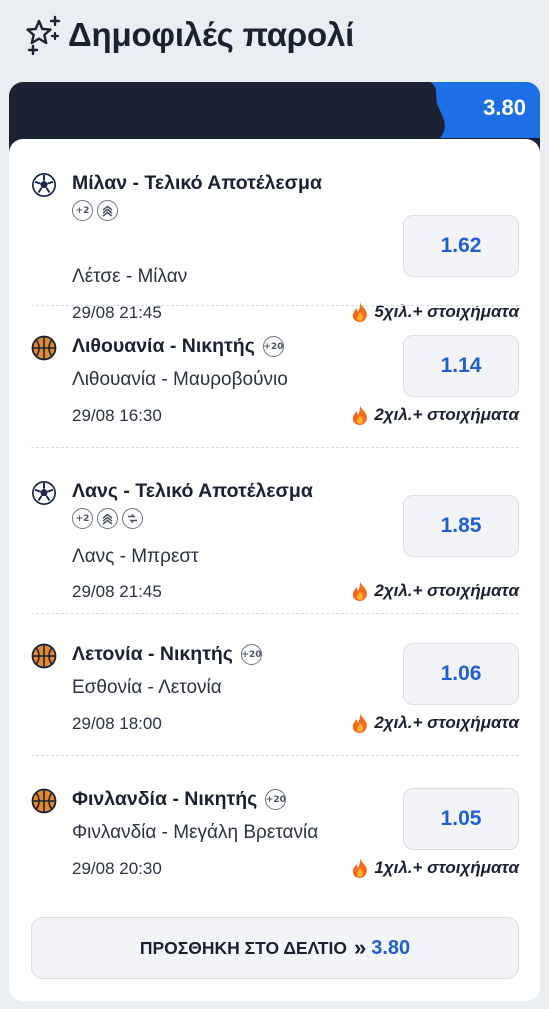 Image resolution: width=549 pixels, height=1009 pixels. Describe the element at coordinates (132, 518) in the screenshot. I see `cashout-badge-icon` at that location.